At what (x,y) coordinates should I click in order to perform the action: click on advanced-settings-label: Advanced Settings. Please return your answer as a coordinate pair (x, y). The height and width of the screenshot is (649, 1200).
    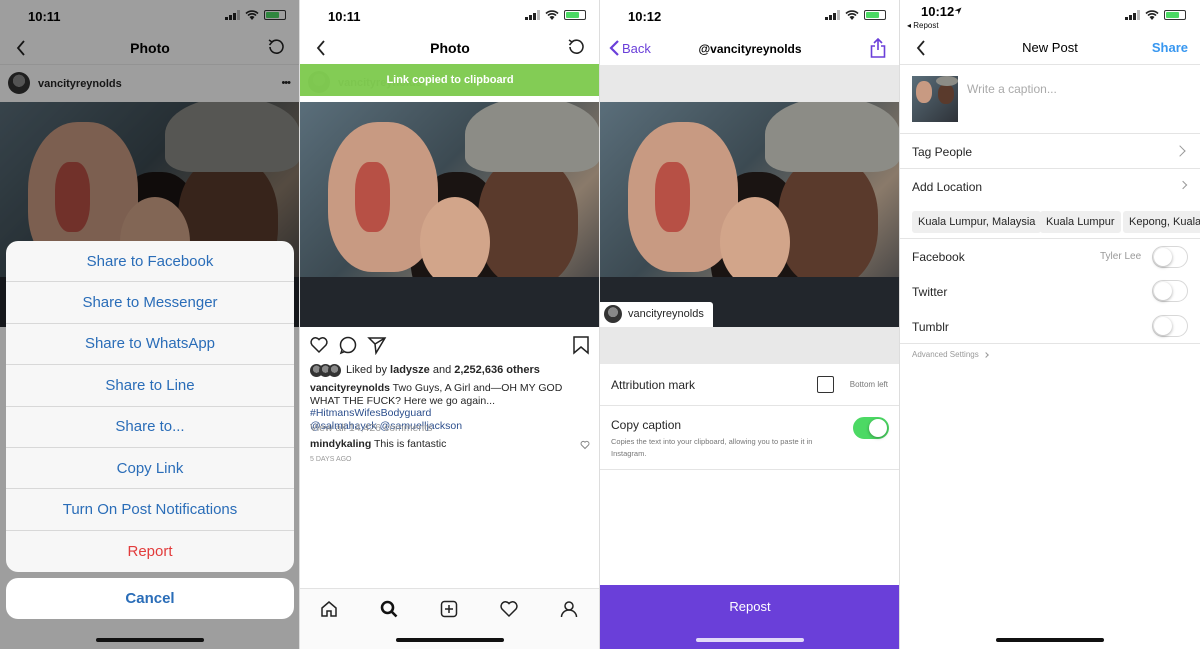
    Looking at the image, I should click on (945, 354).